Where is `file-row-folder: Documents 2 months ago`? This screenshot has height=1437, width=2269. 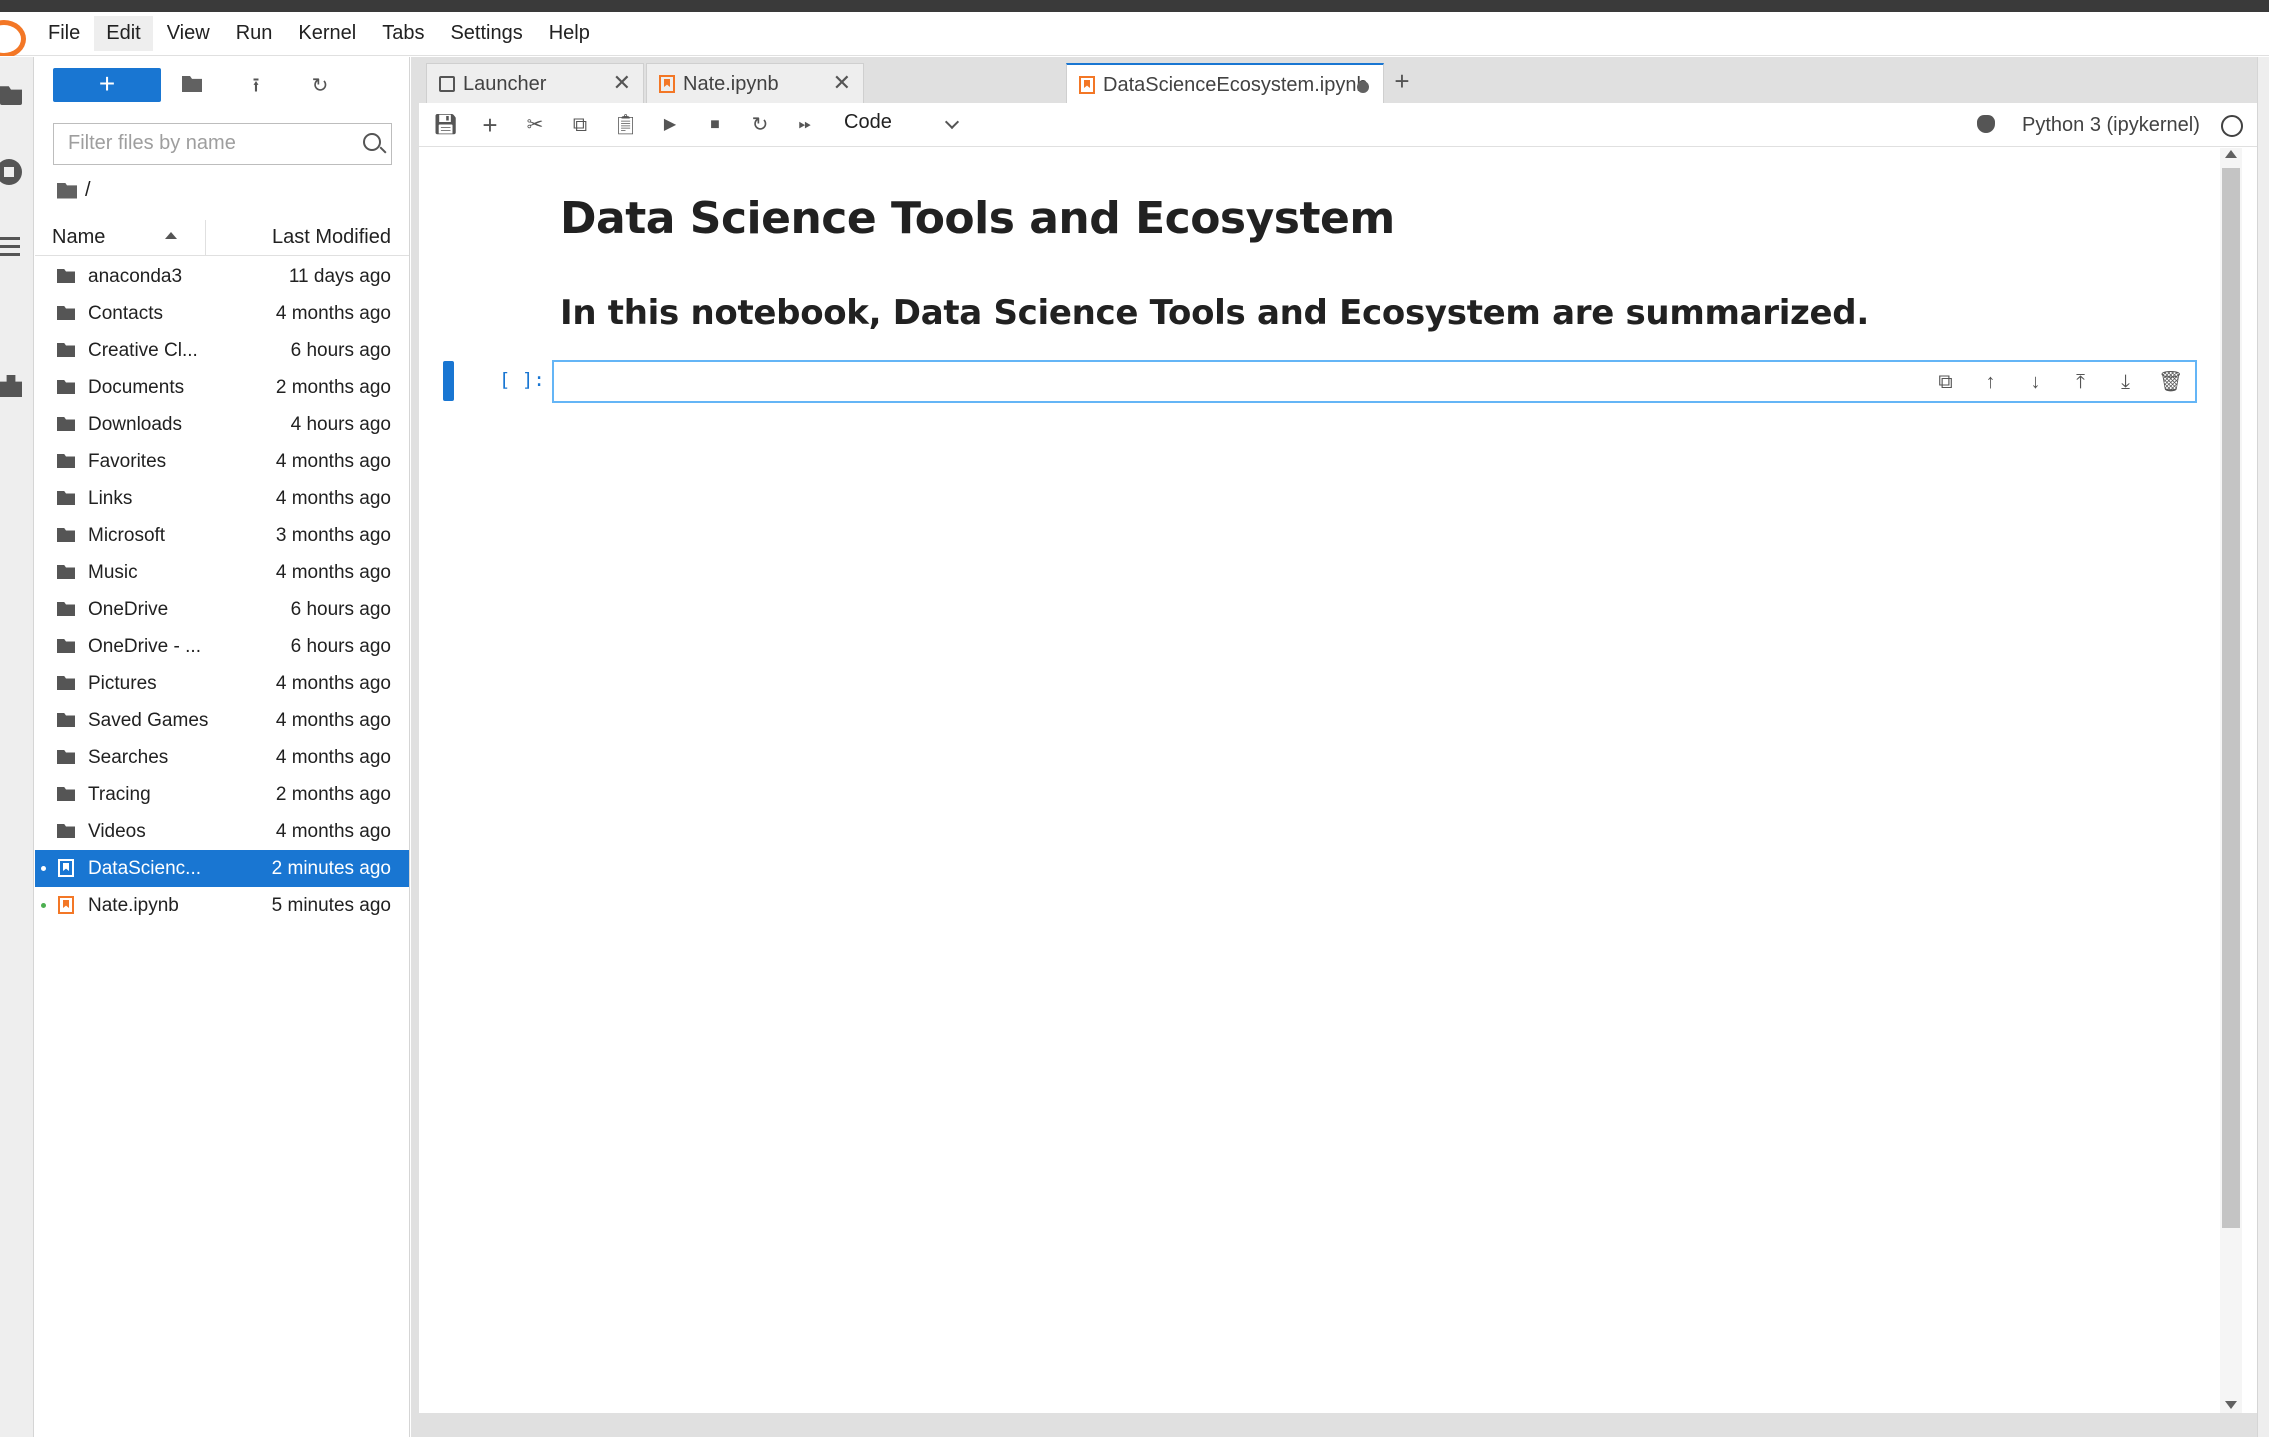 file-row-folder: Documents 2 months ago is located at coordinates (222, 387).